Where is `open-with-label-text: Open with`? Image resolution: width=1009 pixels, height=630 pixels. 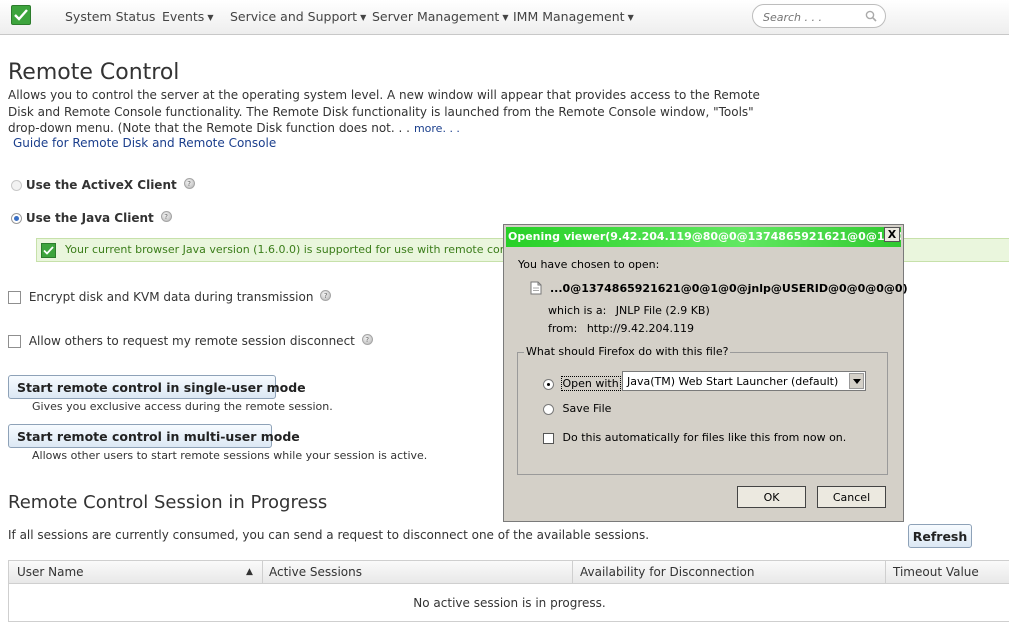
open-with-label-text: Open with is located at coordinates (590, 383).